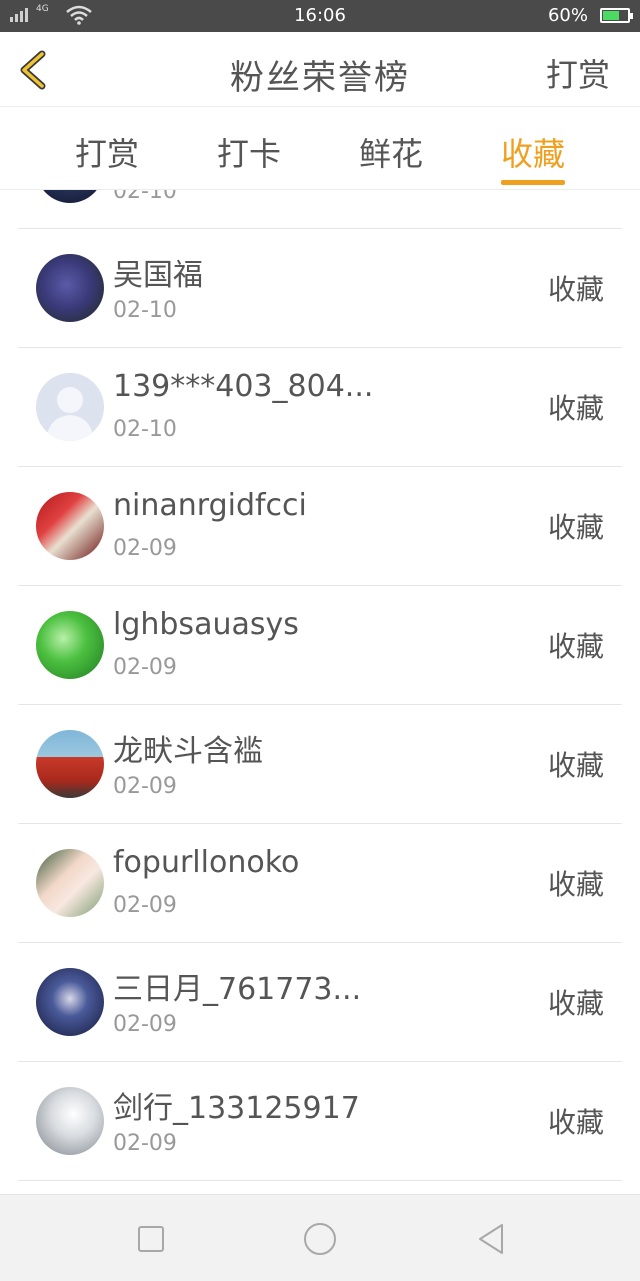  I want to click on user-name: 吴国福, so click(158, 275).